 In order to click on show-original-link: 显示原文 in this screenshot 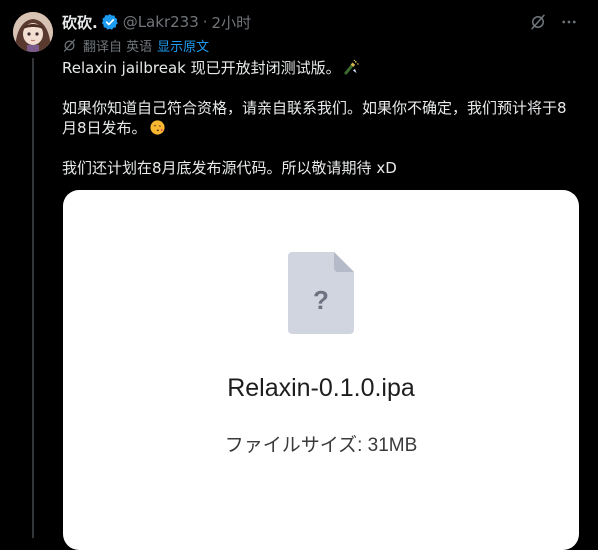, I will do `click(183, 45)`.